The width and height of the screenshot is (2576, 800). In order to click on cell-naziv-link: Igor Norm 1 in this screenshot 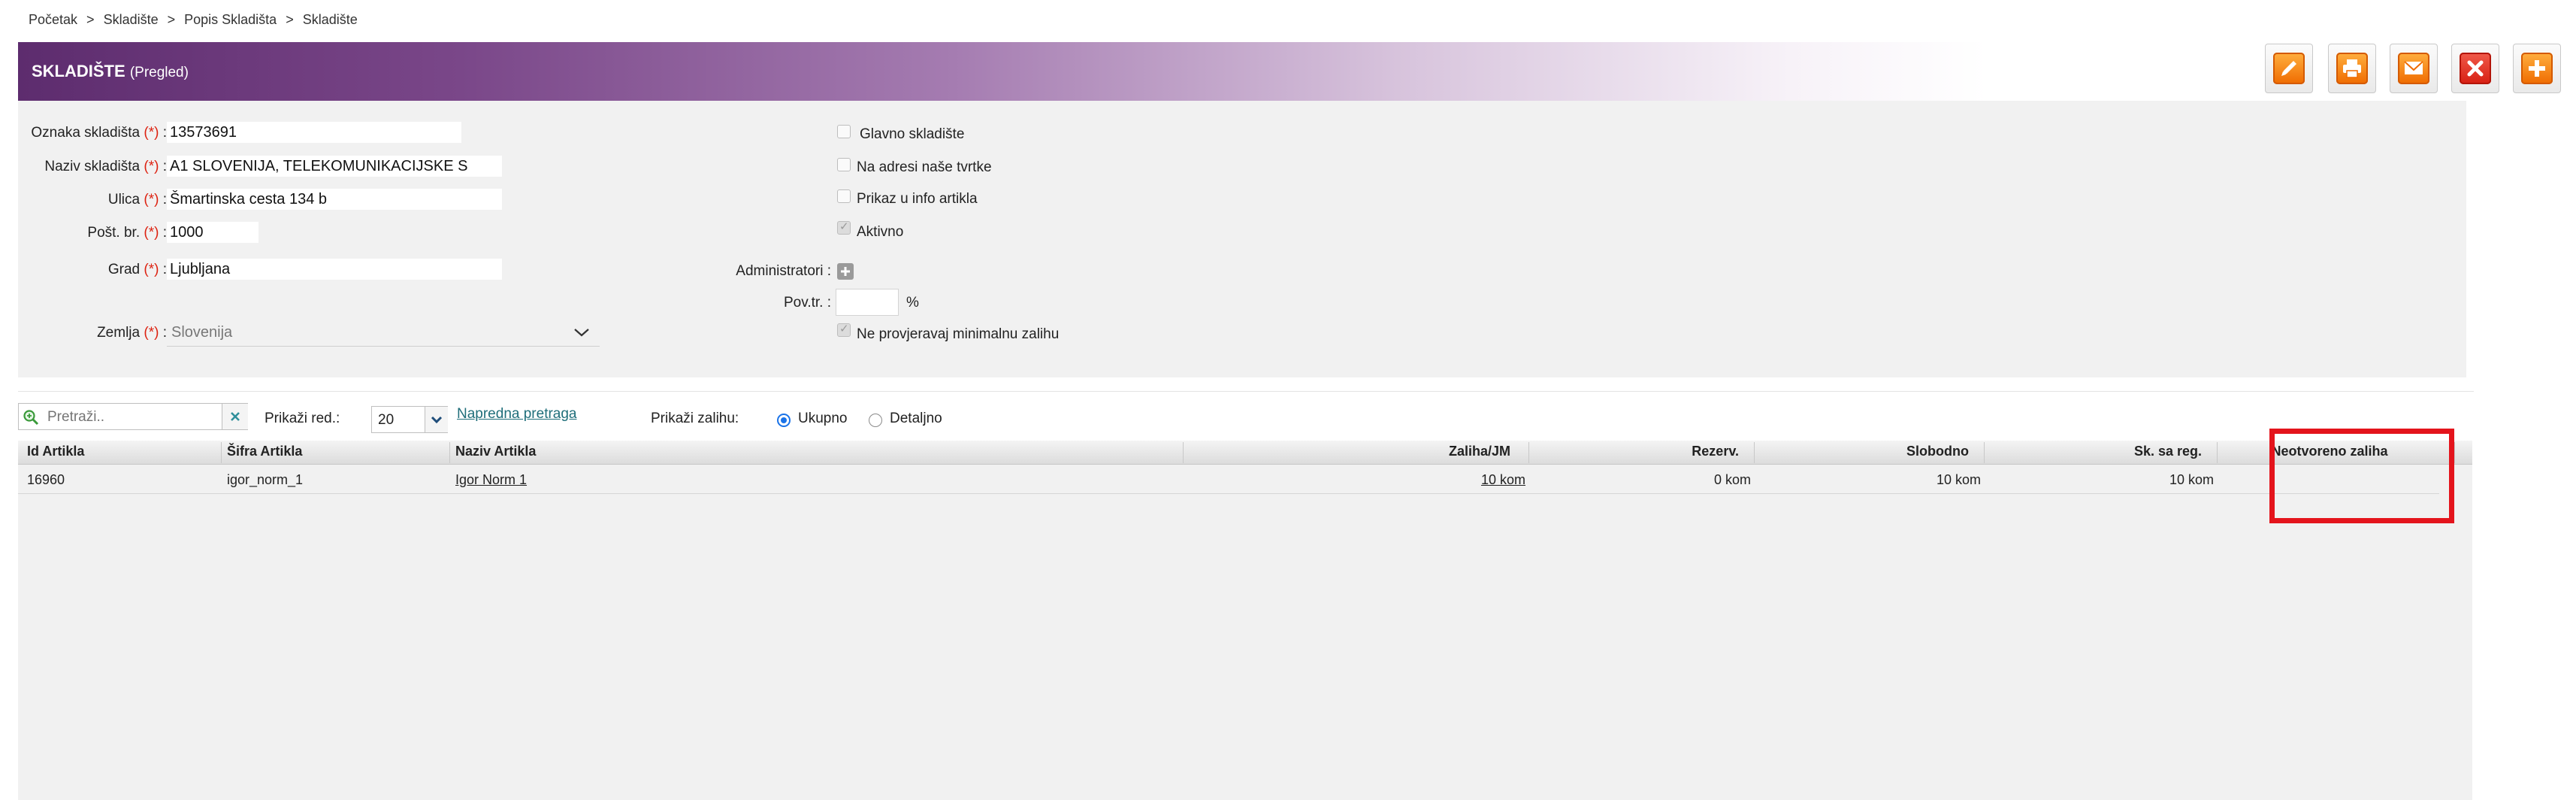, I will do `click(491, 480)`.